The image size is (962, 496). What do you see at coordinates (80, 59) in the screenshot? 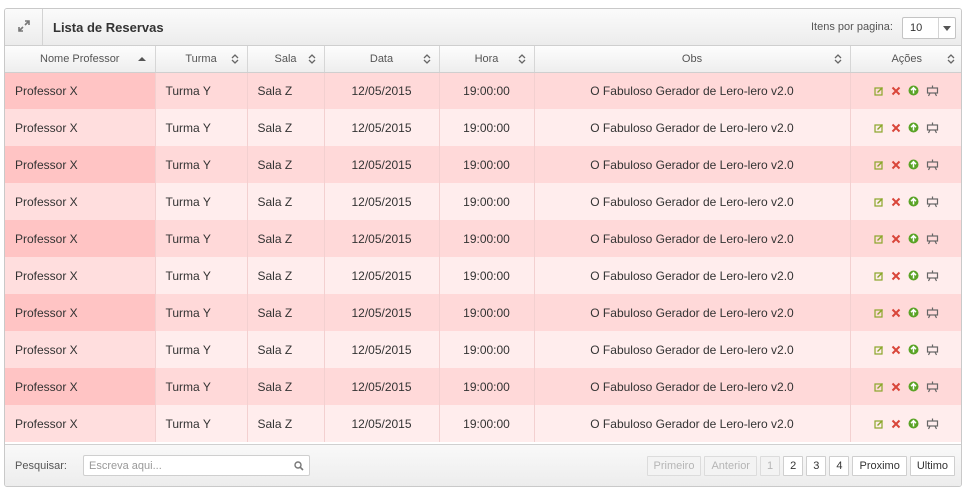
I see `column-nome-professor: Nome Professor` at bounding box center [80, 59].